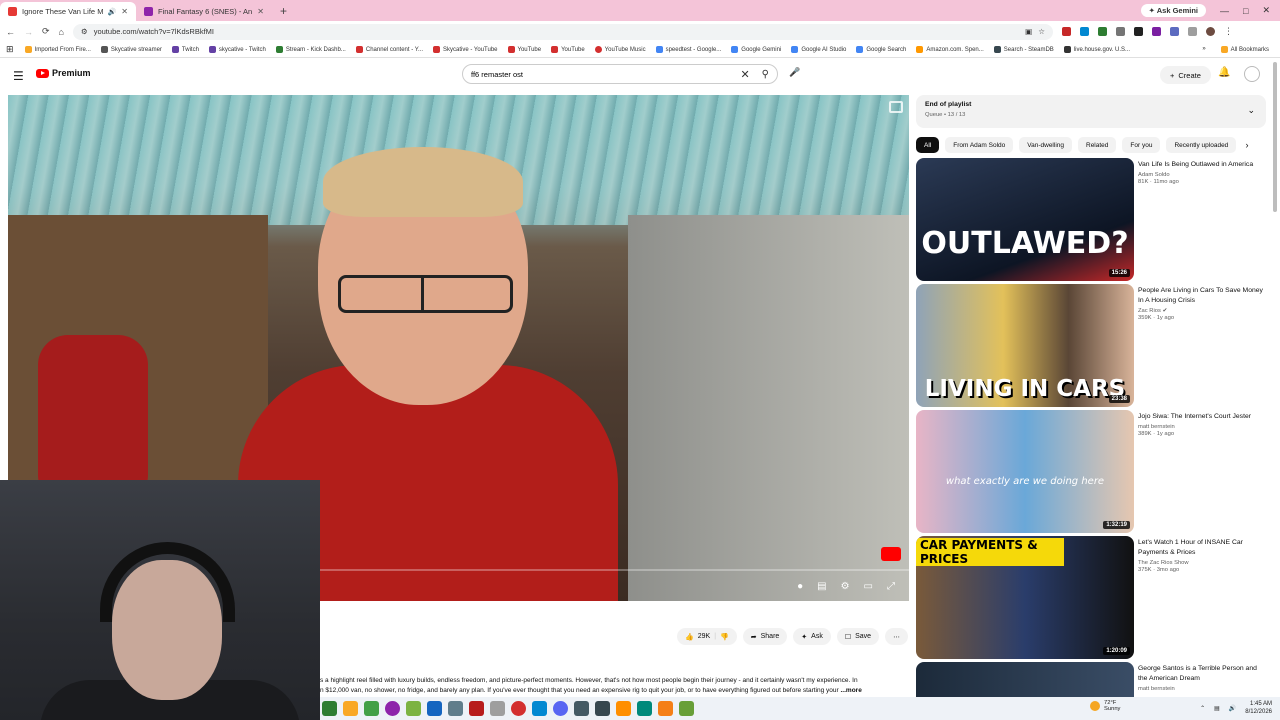 The height and width of the screenshot is (720, 1280). I want to click on chevron-up-icon: ⌃, so click(1202, 708).